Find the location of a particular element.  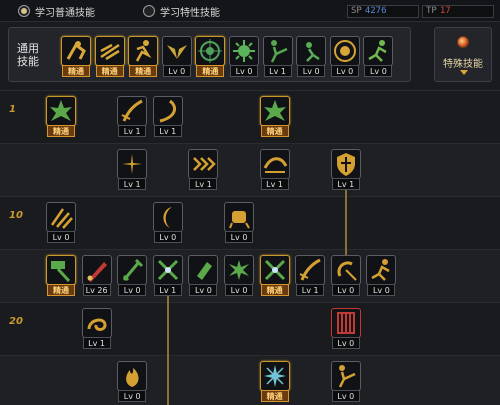

tab-common-skills: 学习普通技能 is located at coordinates (56, 11).